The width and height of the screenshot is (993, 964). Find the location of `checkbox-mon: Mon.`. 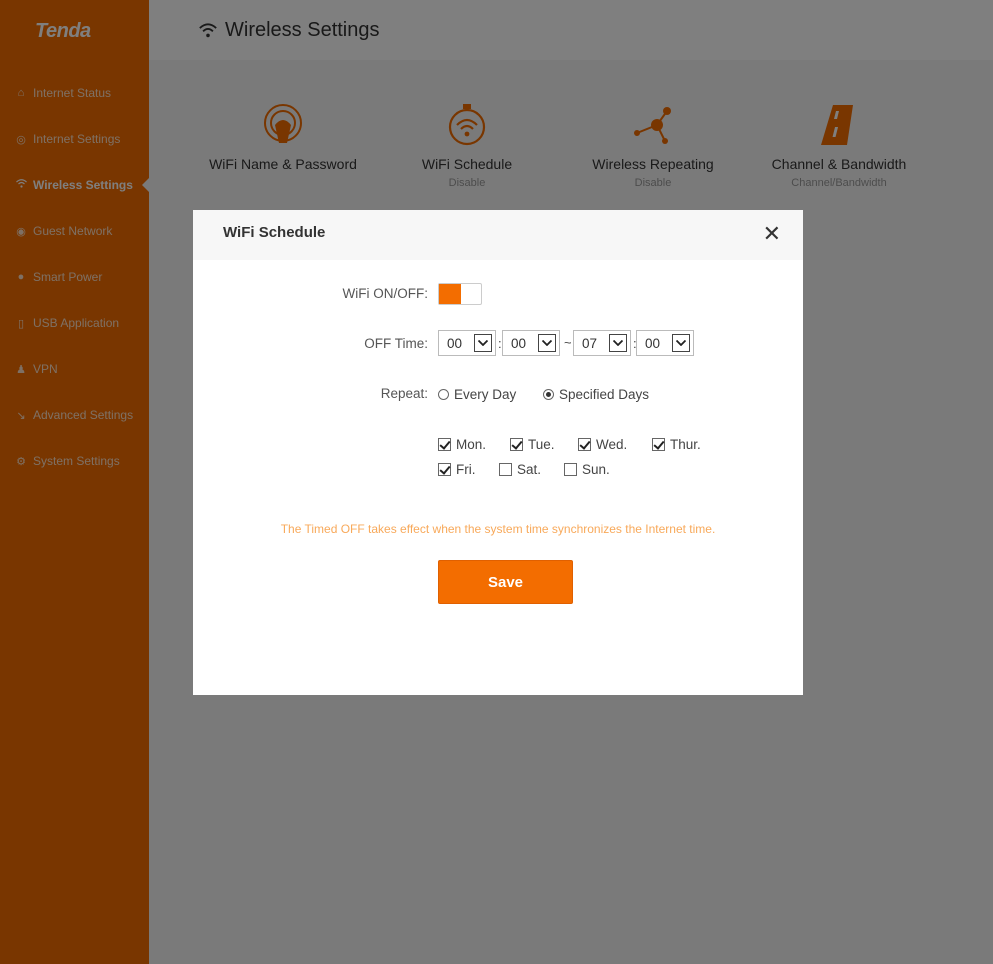

checkbox-mon: Mon. is located at coordinates (462, 444).